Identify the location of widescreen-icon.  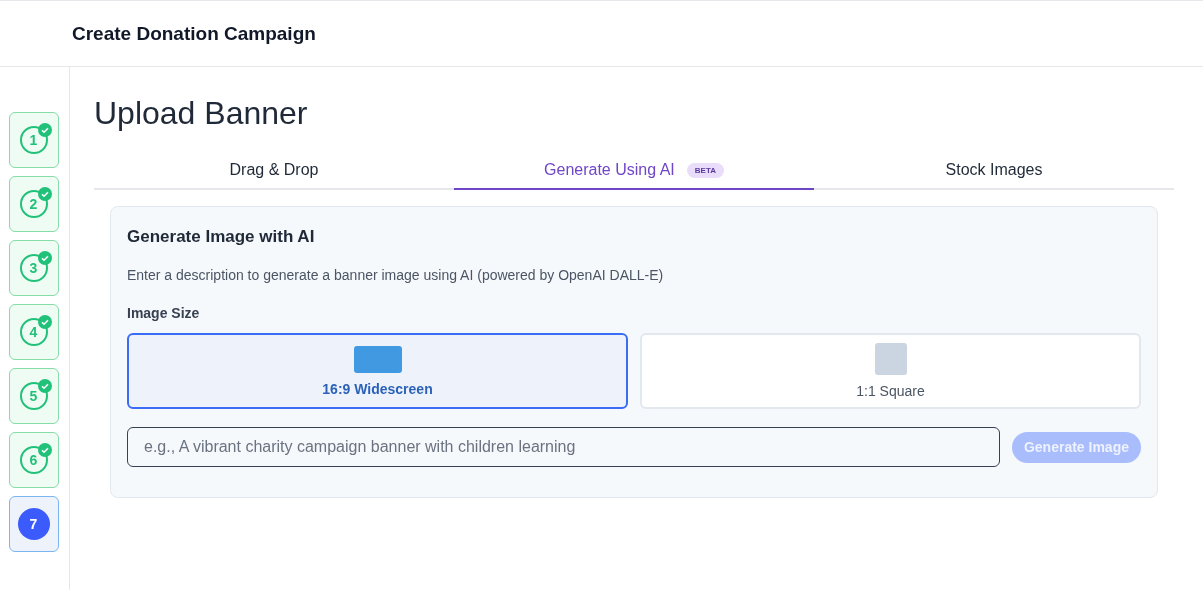
(377, 359).